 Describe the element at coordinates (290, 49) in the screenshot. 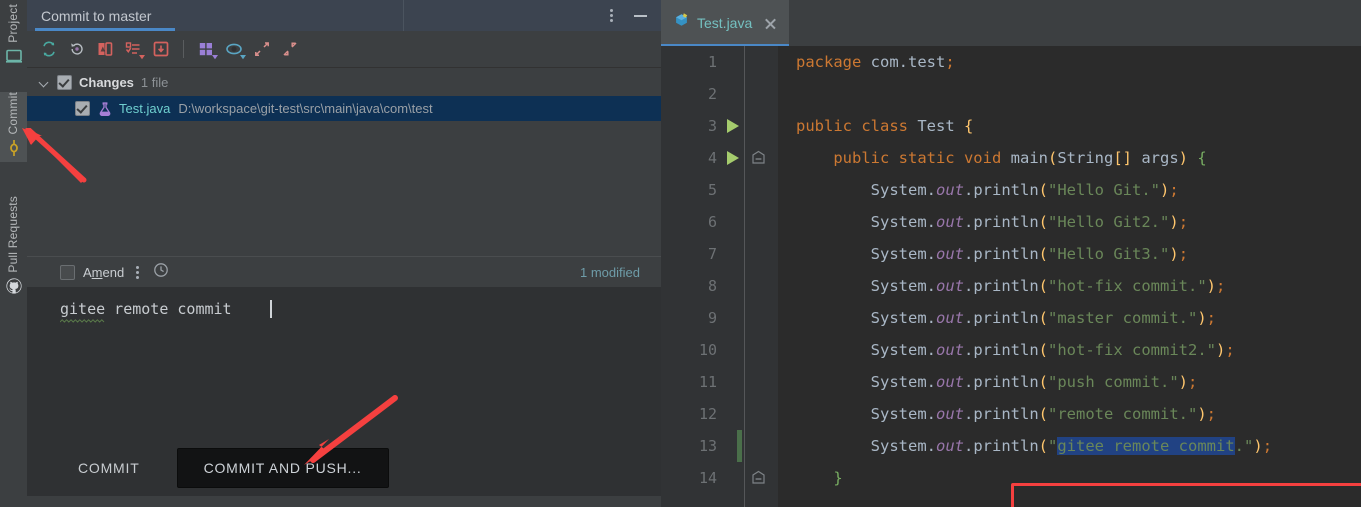

I see `collapse-all-icon` at that location.